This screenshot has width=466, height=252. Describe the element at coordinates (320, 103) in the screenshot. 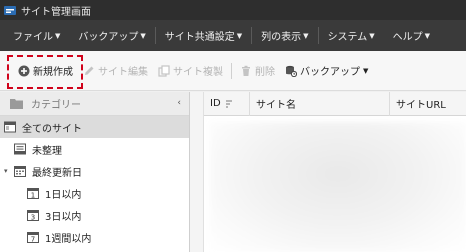

I see `column-header-site-name: サイト名` at that location.